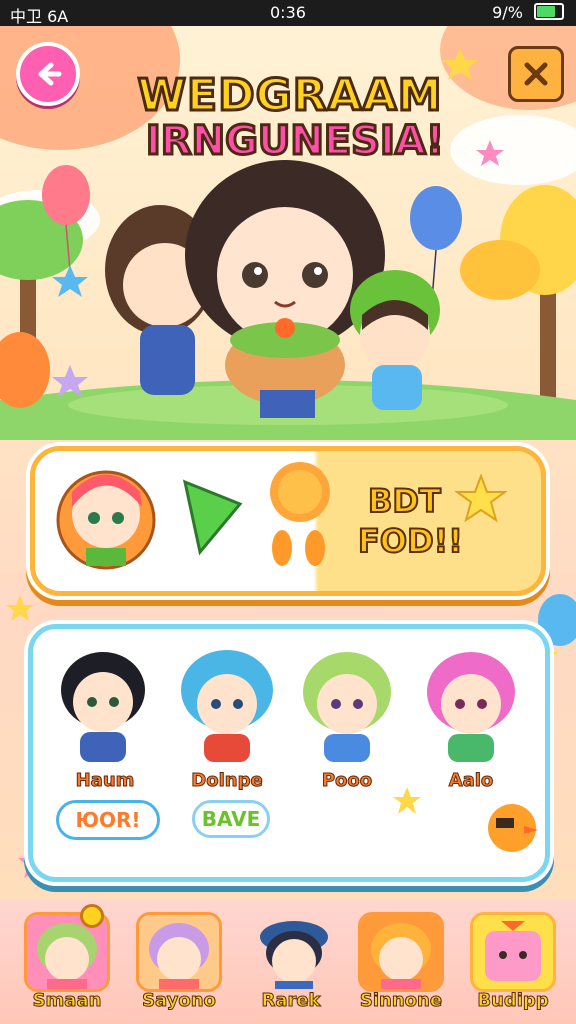  I want to click on back-button, so click(48, 74).